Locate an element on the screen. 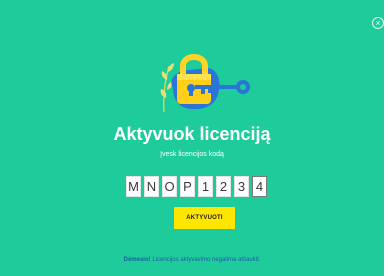 This screenshot has height=276, width=388. activate-button: AKTYVUOTI is located at coordinates (204, 218).